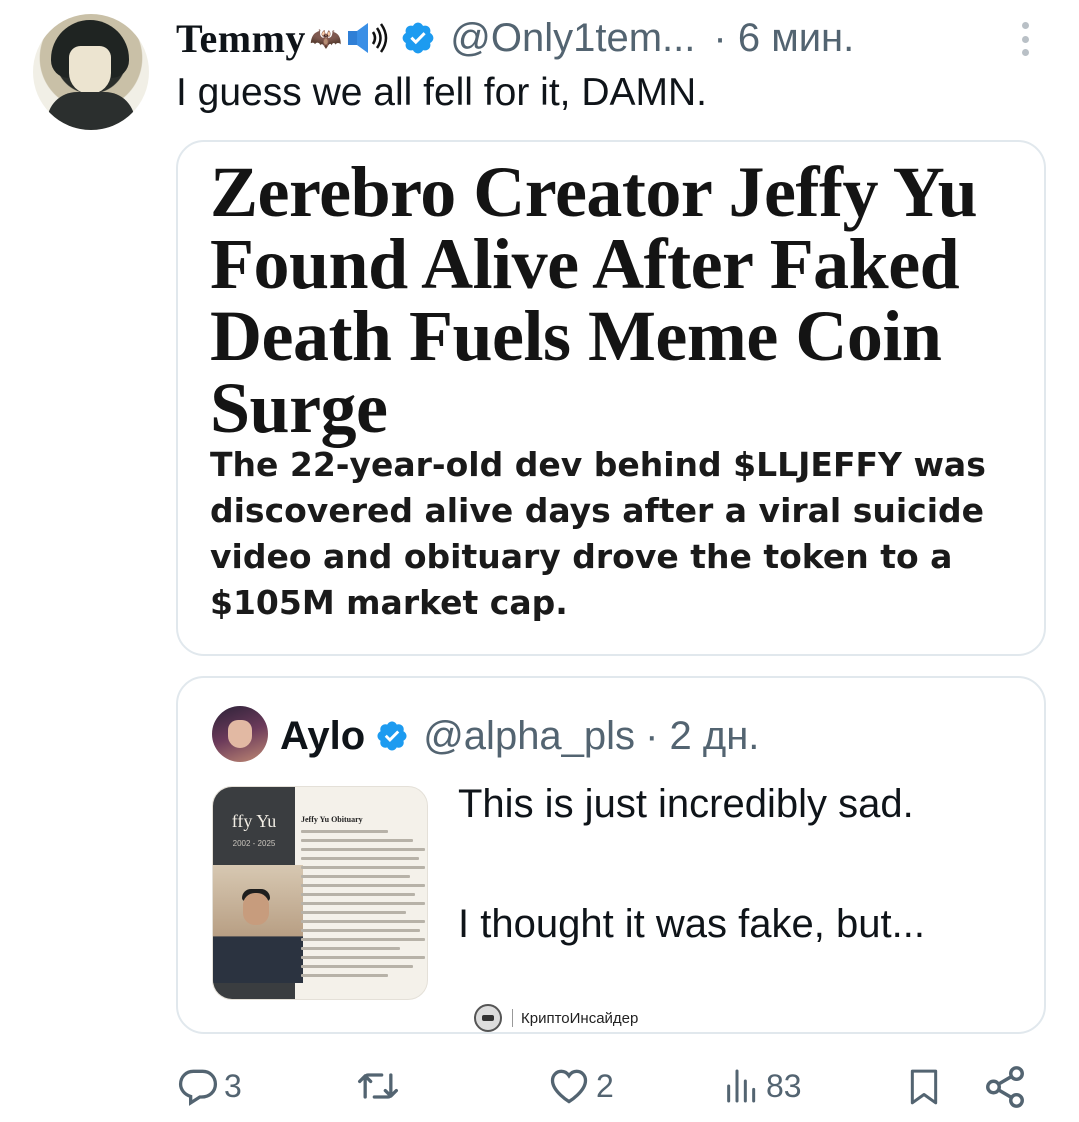 The image size is (1079, 1122). What do you see at coordinates (240, 734) in the screenshot?
I see `quoted-author-avatar` at bounding box center [240, 734].